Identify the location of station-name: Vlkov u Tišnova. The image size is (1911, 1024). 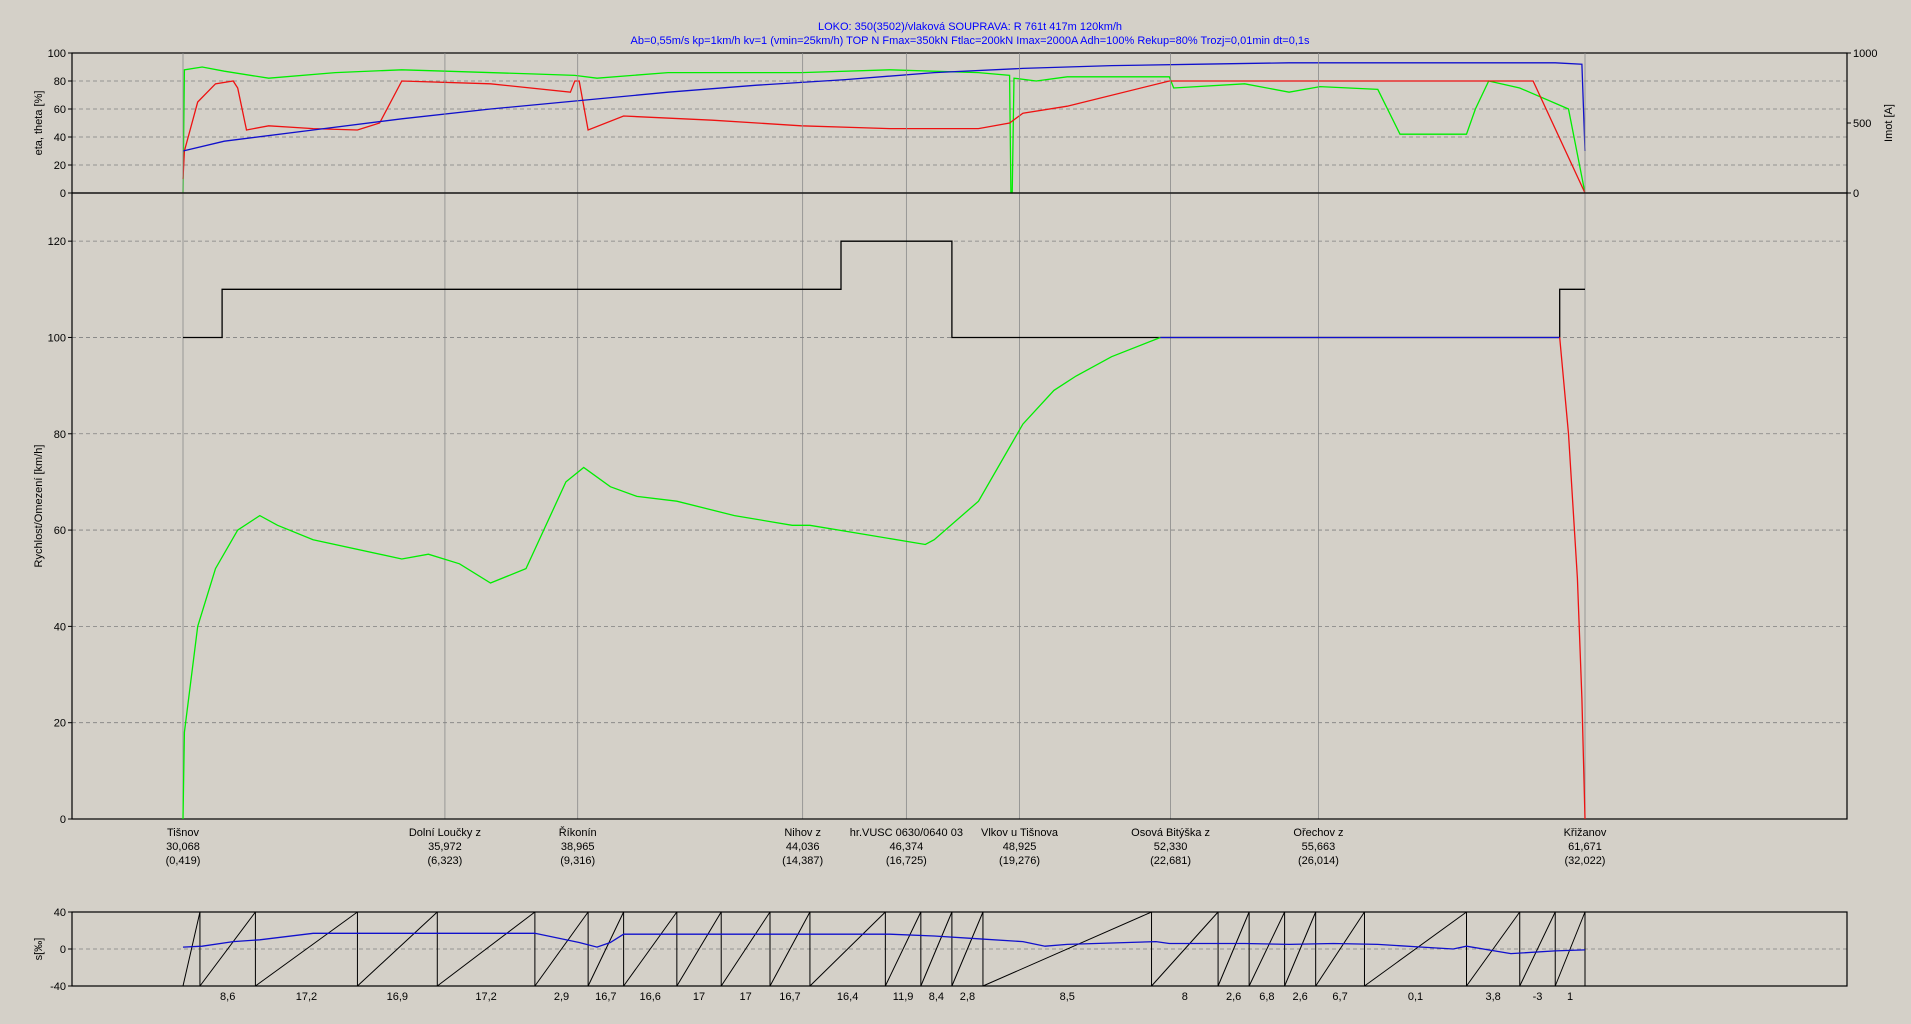
(1020, 833).